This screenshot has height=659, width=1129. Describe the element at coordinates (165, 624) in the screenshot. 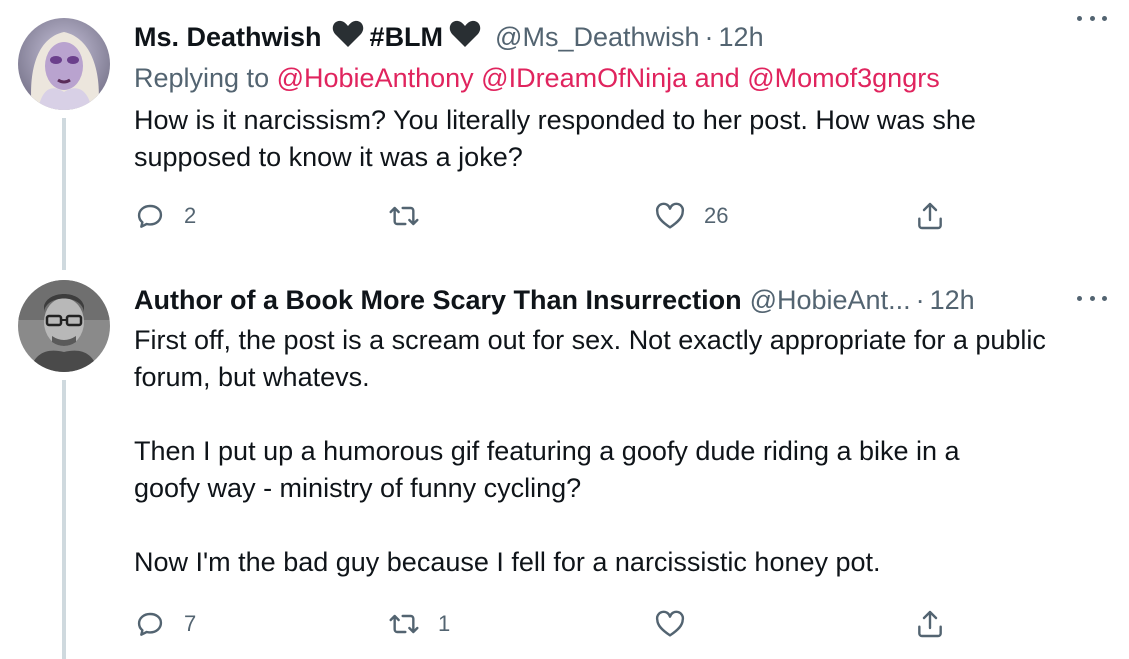

I see `reply-button: 7` at that location.